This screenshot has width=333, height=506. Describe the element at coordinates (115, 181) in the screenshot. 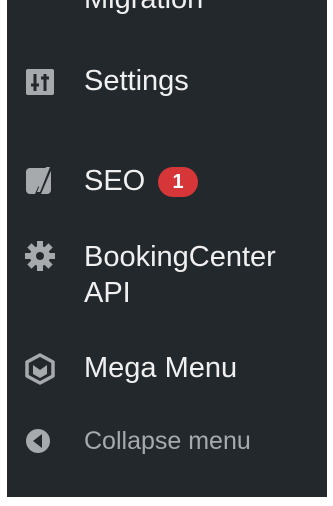

I see `menu-item-seo-label: SEO` at that location.